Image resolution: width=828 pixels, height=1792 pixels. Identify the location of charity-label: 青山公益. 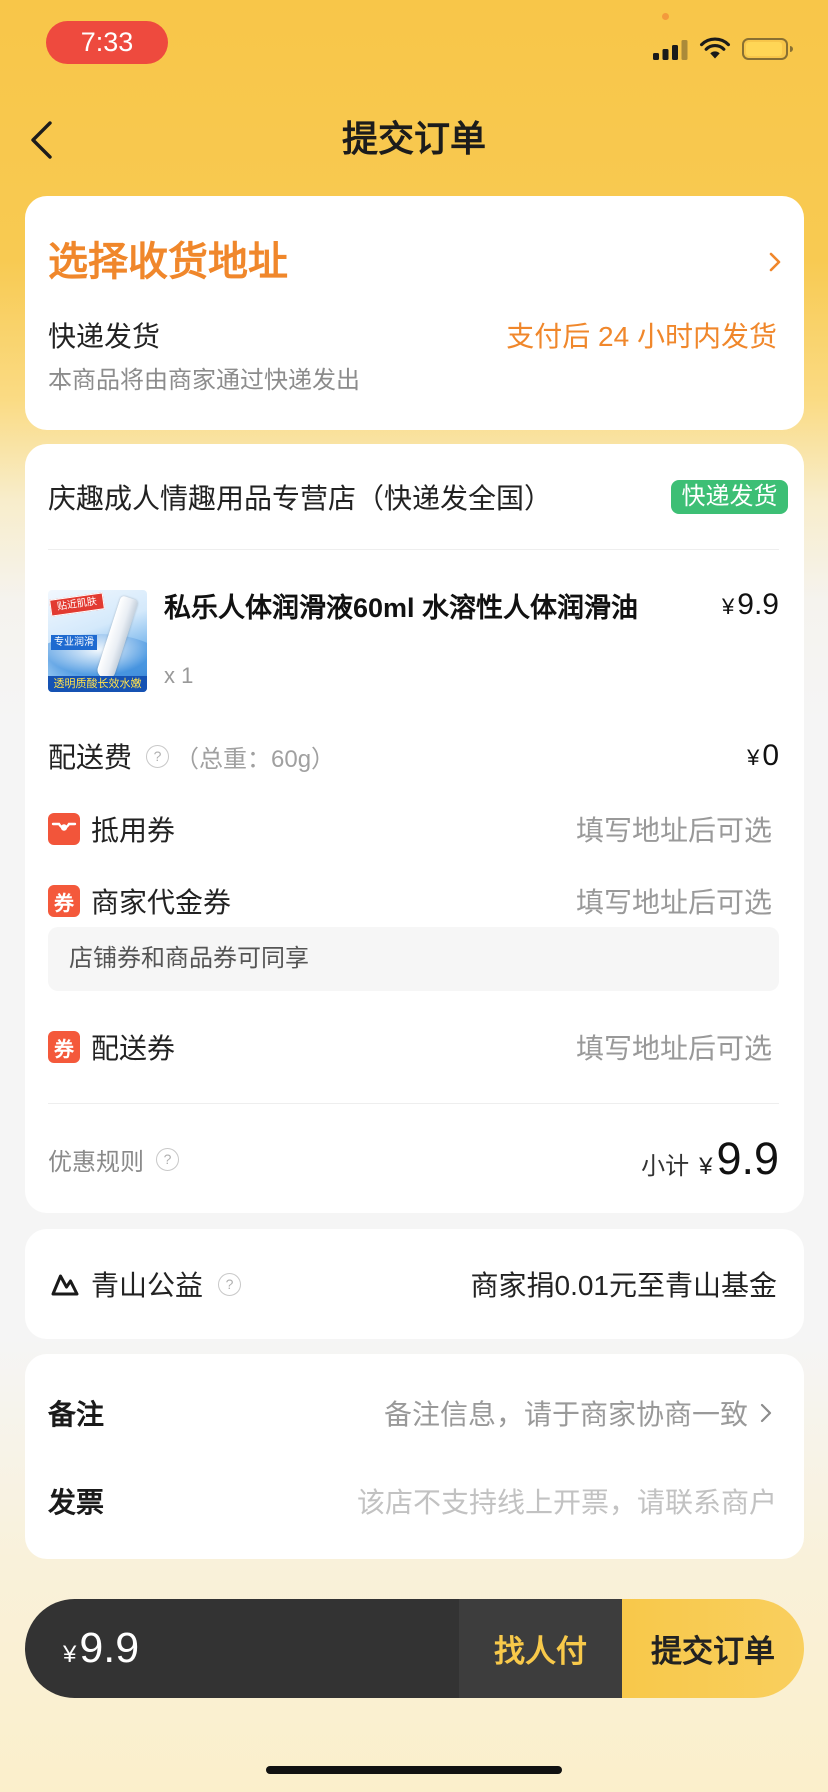
(147, 1285).